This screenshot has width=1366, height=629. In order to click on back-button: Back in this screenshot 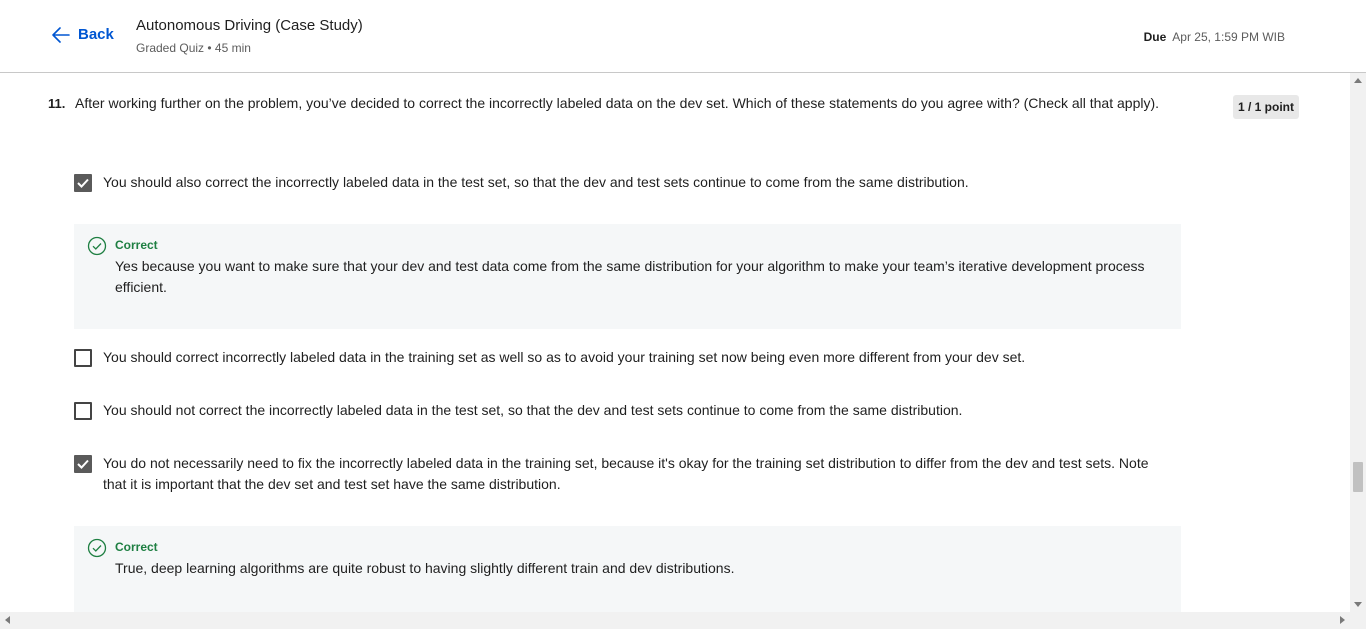, I will do `click(83, 34)`.